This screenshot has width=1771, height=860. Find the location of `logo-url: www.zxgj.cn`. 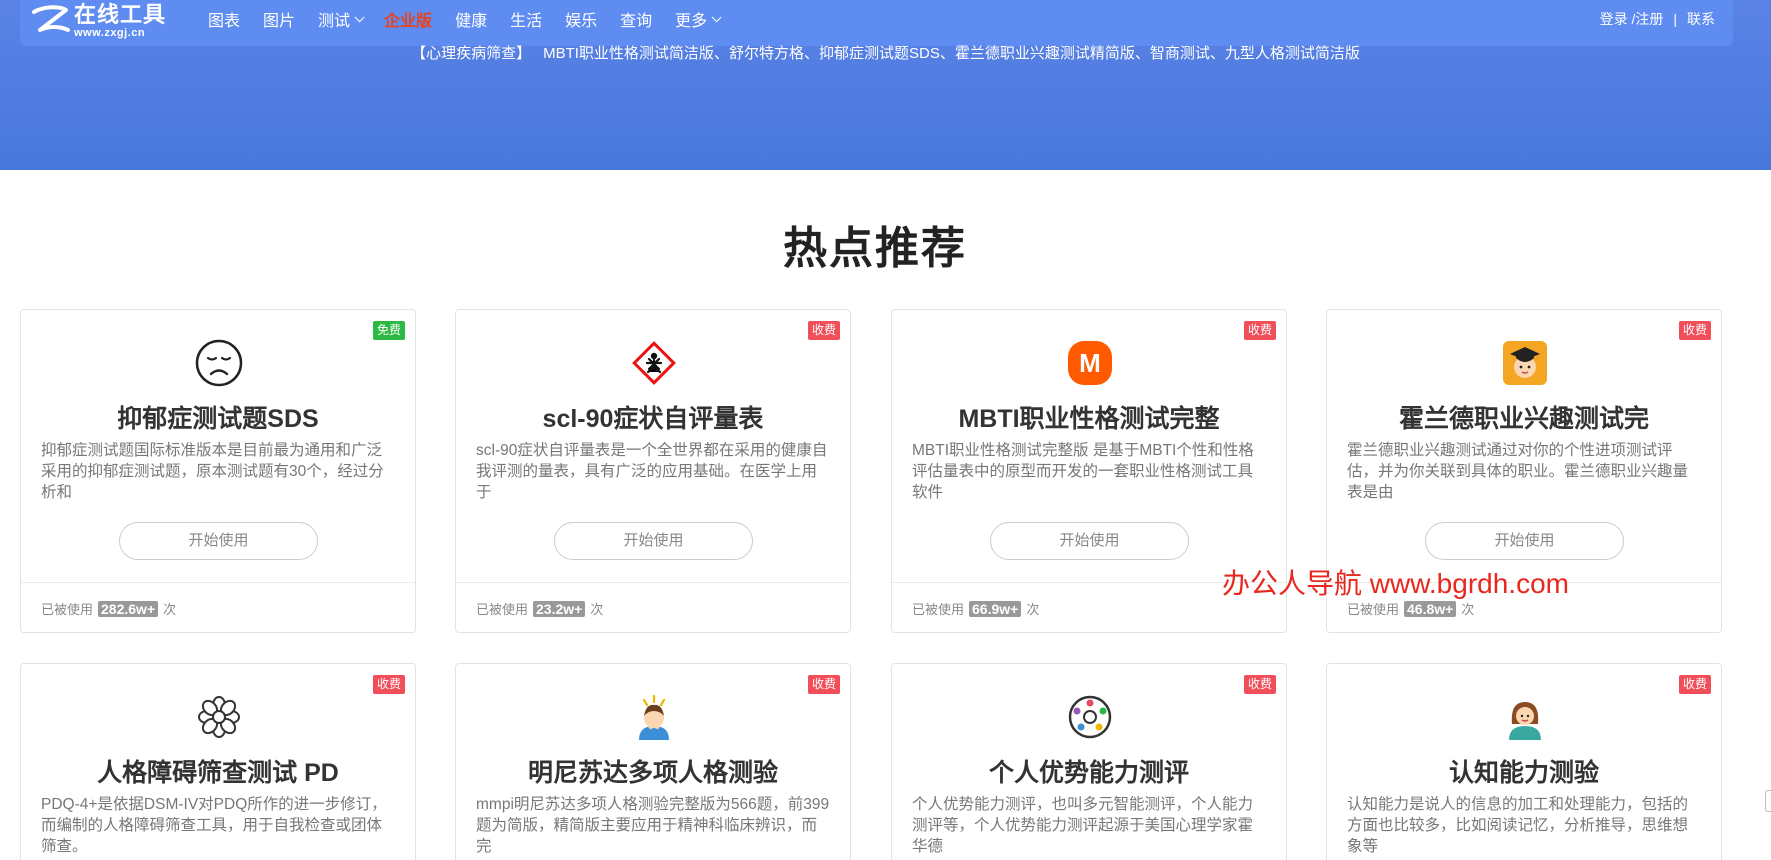

logo-url: www.zxgj.cn is located at coordinates (110, 32).